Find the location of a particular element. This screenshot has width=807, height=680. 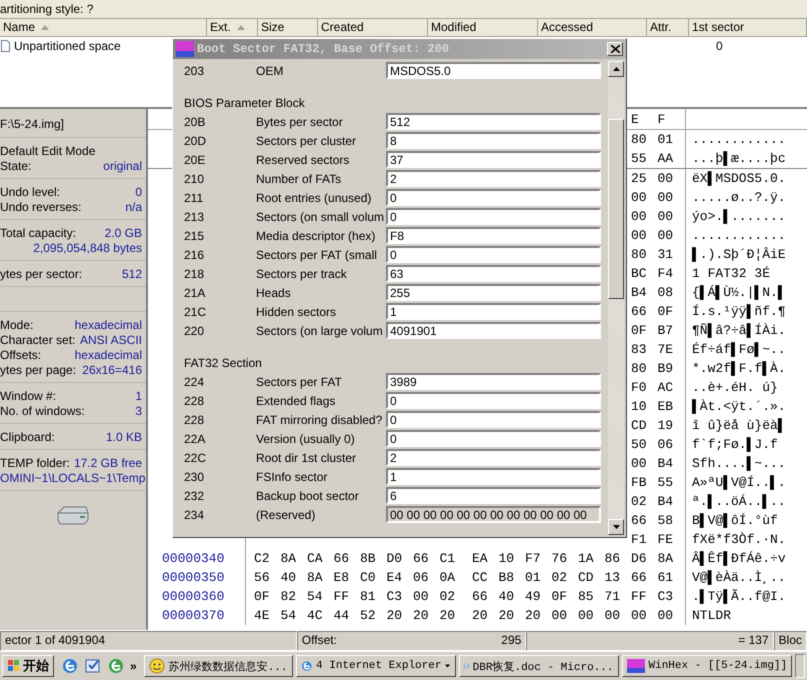

column-header: F is located at coordinates (662, 119).